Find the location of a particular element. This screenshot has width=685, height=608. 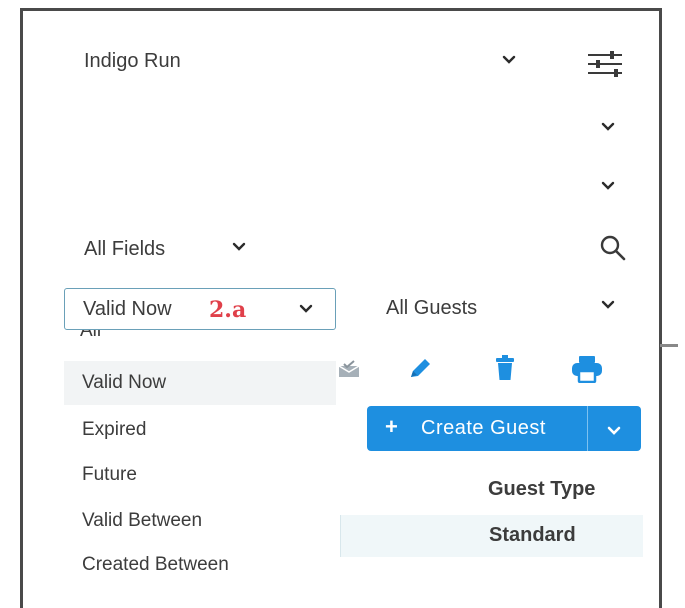

guests-select-chevron-down-icon is located at coordinates (608, 305).